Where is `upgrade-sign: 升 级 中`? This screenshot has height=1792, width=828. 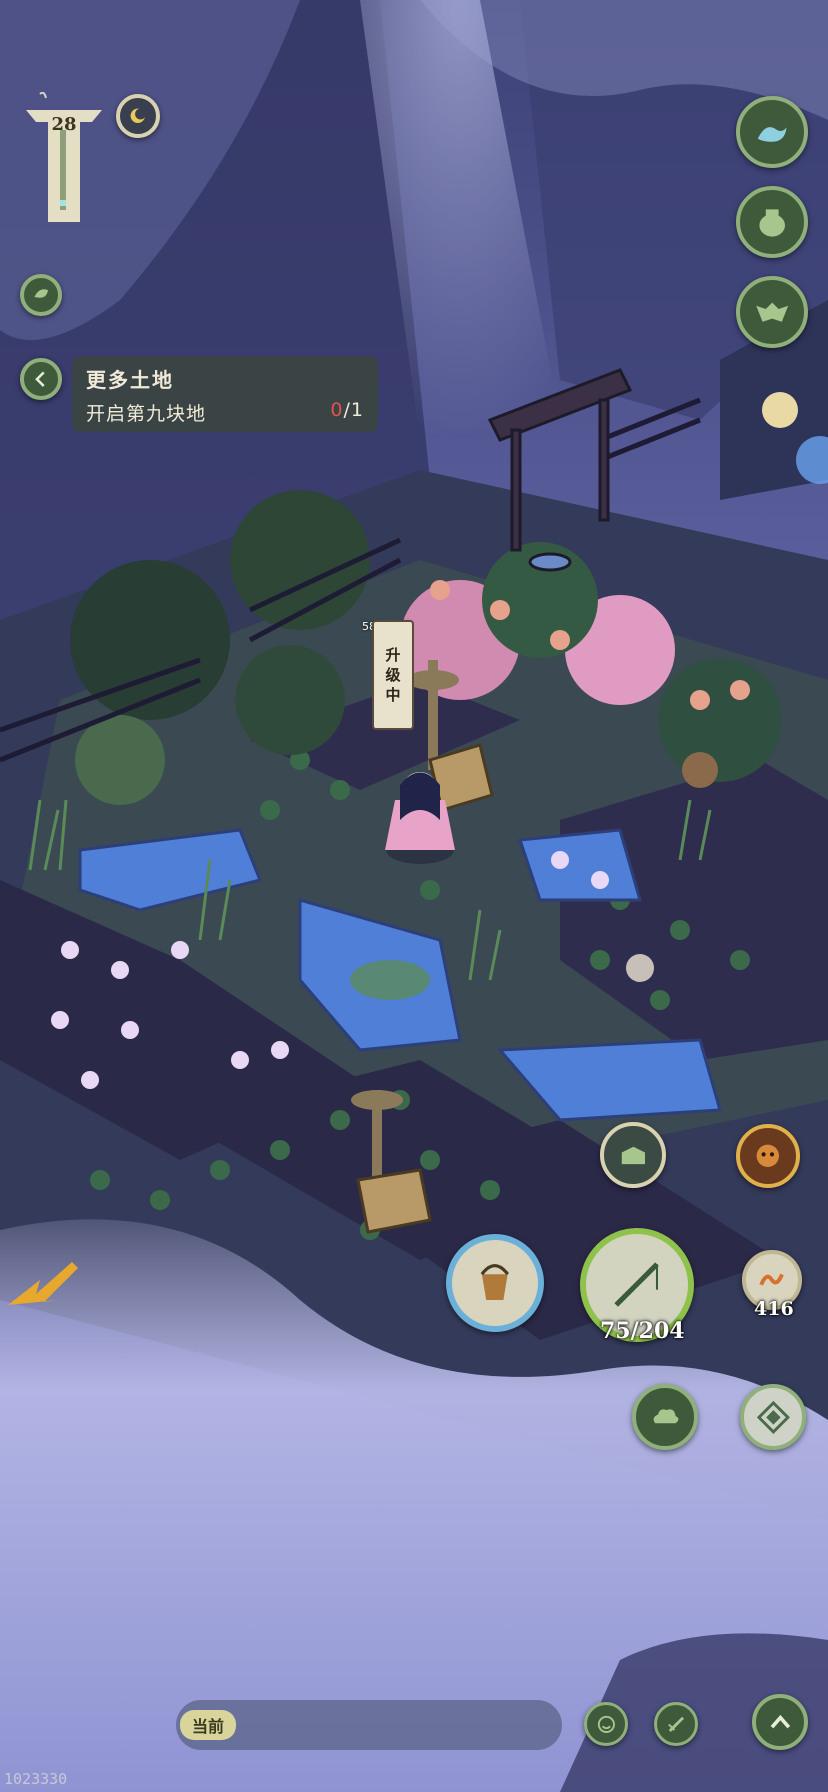
upgrade-sign: 升 级 中 is located at coordinates (393, 675).